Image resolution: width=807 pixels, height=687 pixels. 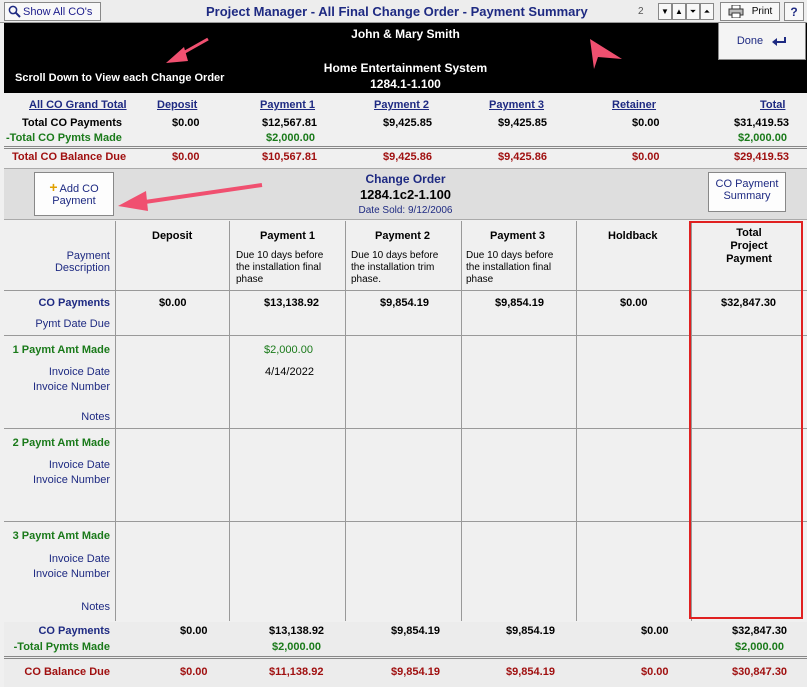 I want to click on label-line: Description, so click(x=82, y=268).